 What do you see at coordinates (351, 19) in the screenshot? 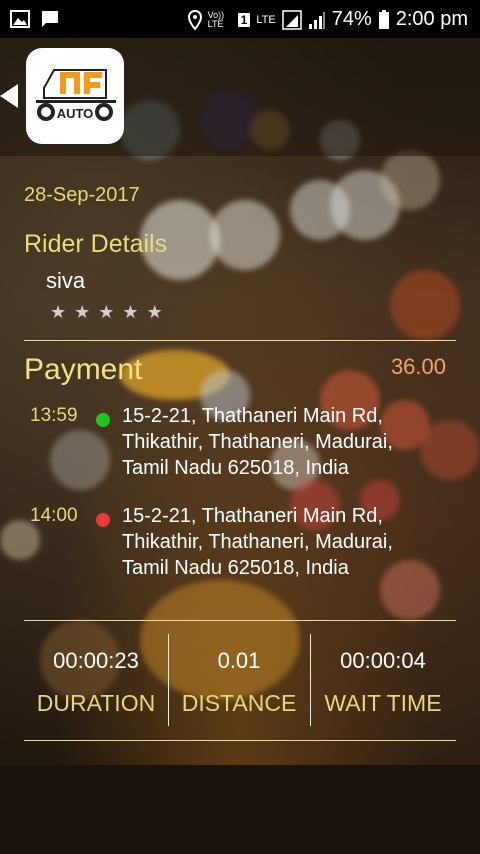
I see `battery-percent: 74%` at bounding box center [351, 19].